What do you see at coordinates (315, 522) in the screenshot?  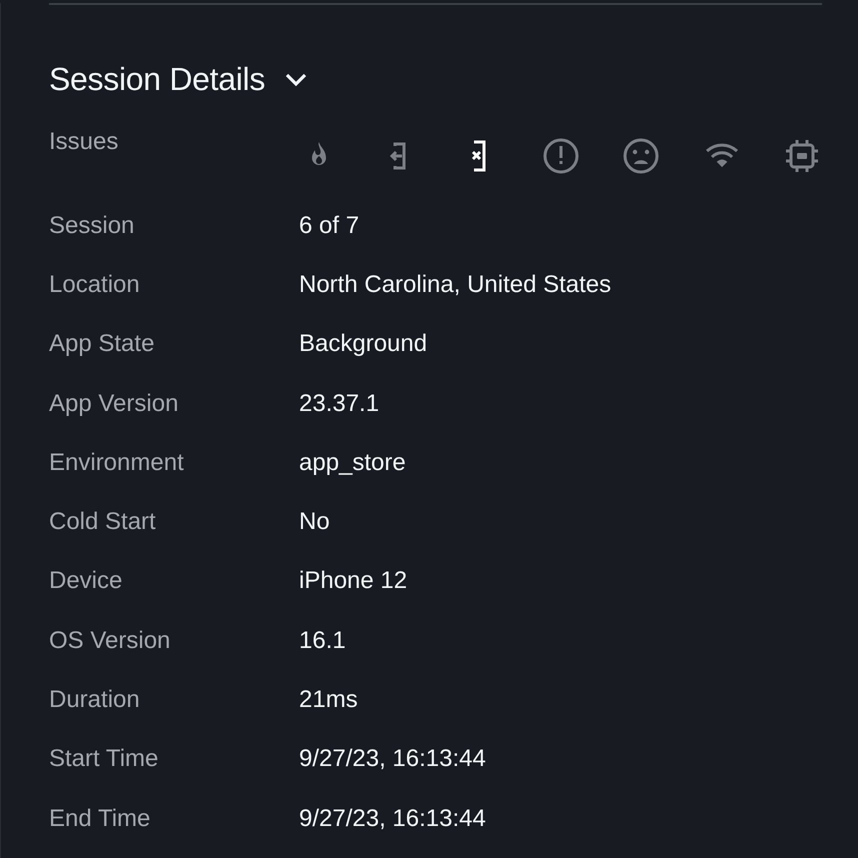 I see `field-value: No` at bounding box center [315, 522].